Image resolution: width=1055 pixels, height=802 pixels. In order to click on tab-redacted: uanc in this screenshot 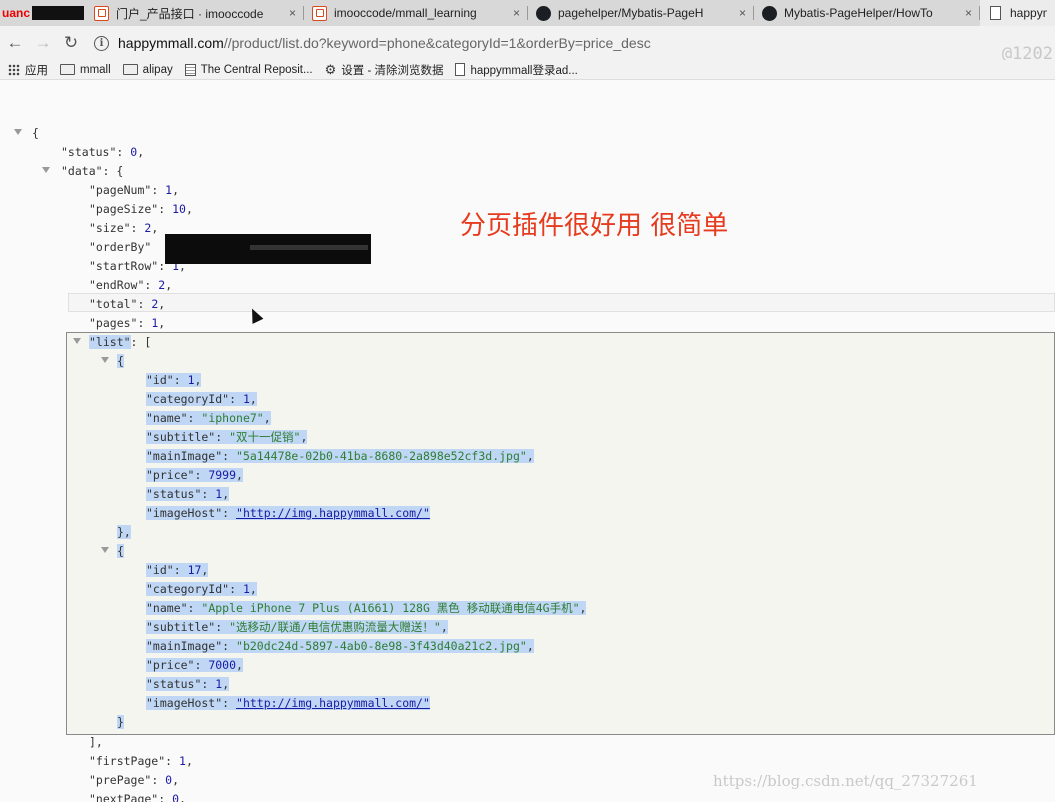, I will do `click(43, 13)`.